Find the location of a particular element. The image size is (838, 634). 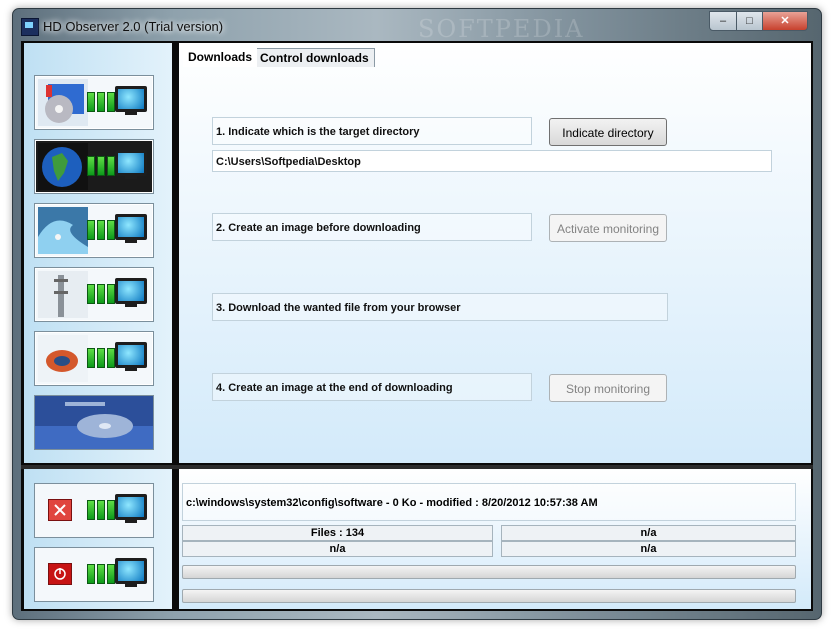

stop-monitoring-button: Stop monitoring is located at coordinates (608, 388).